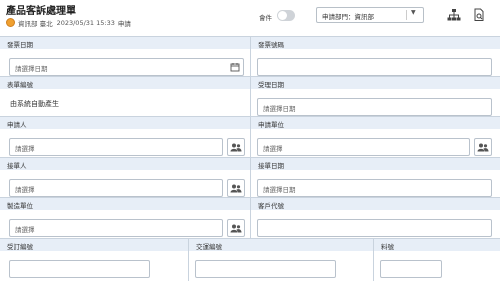 This screenshot has height=281, width=500. I want to click on form-row: 申請人 請選擇 申請單位 請選擇, so click(250, 137).